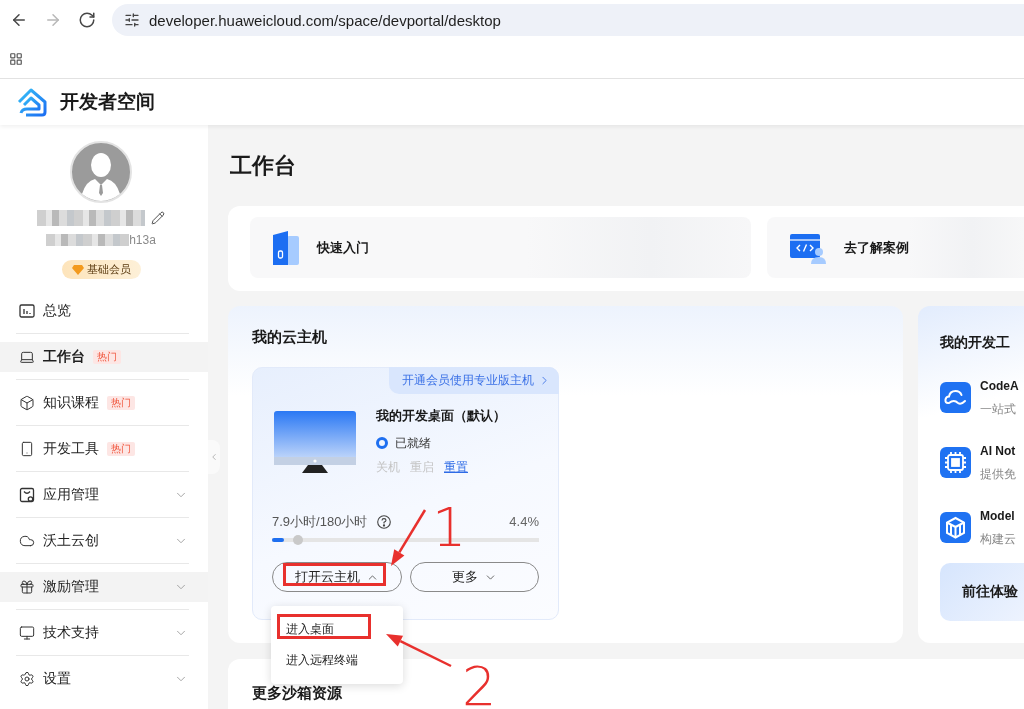  Describe the element at coordinates (142, 240) in the screenshot. I see `account-id-text: h13a` at that location.